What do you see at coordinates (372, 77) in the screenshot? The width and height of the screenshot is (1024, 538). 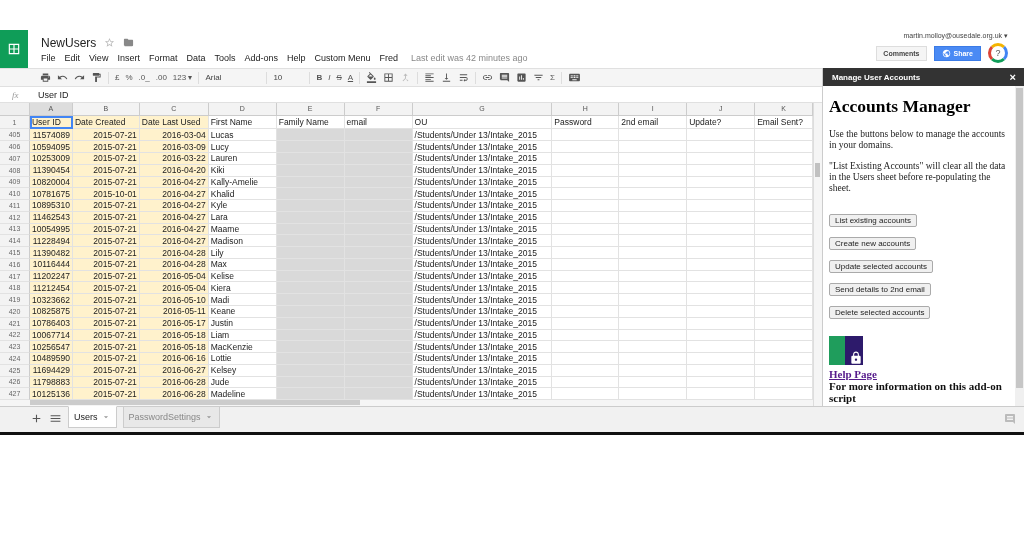 I see `fill-color-icon` at bounding box center [372, 77].